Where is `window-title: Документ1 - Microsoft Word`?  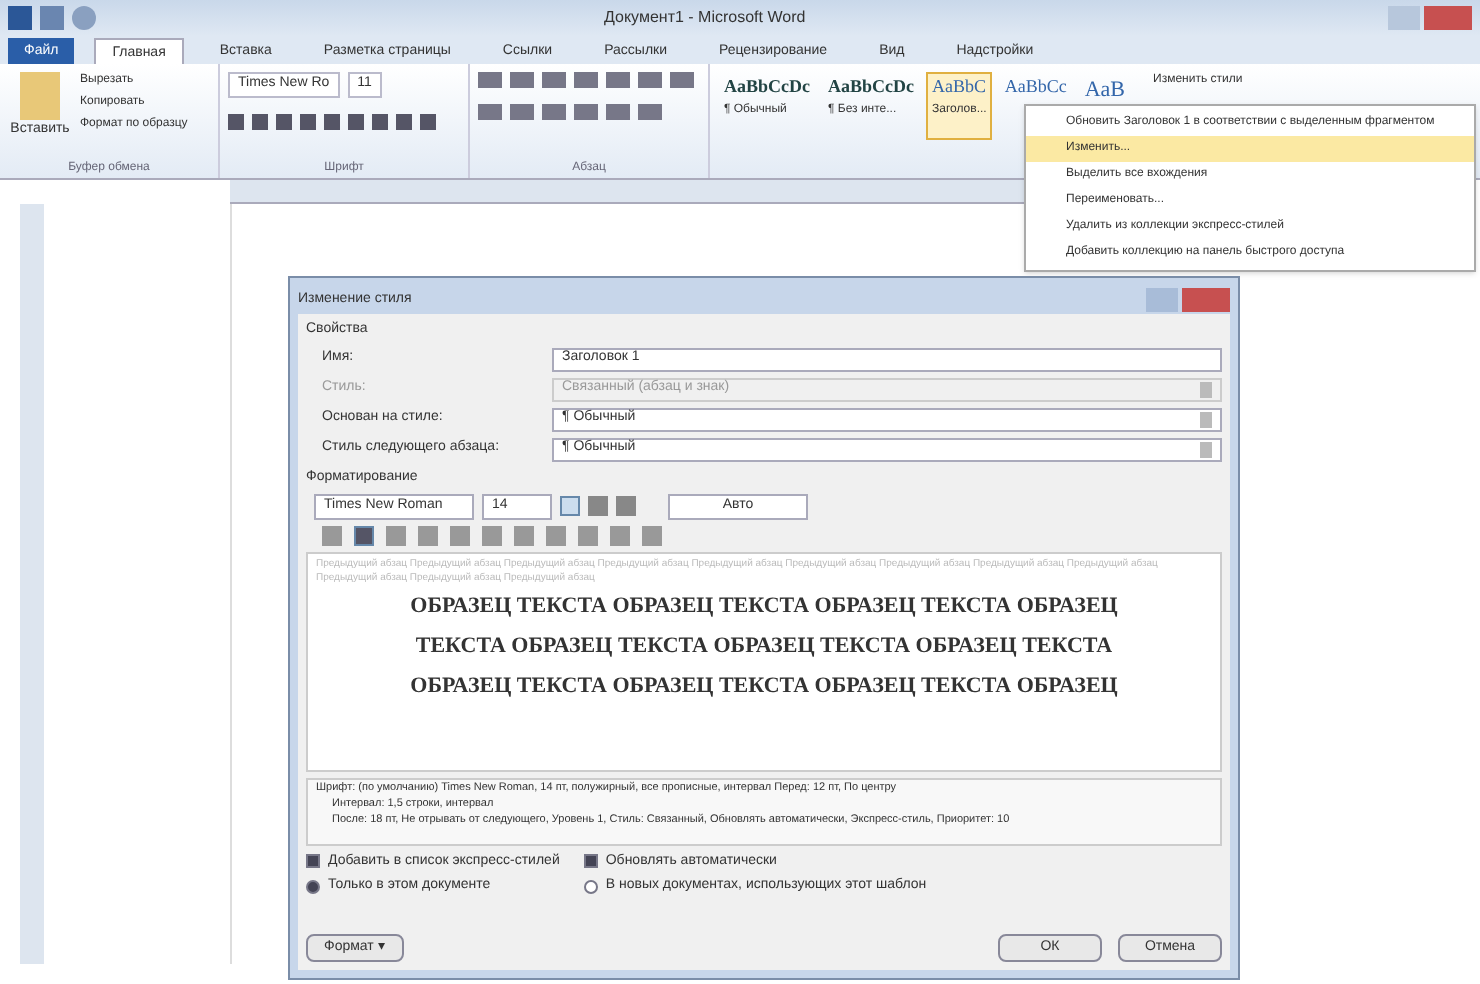 window-title: Документ1 - Microsoft Word is located at coordinates (705, 18).